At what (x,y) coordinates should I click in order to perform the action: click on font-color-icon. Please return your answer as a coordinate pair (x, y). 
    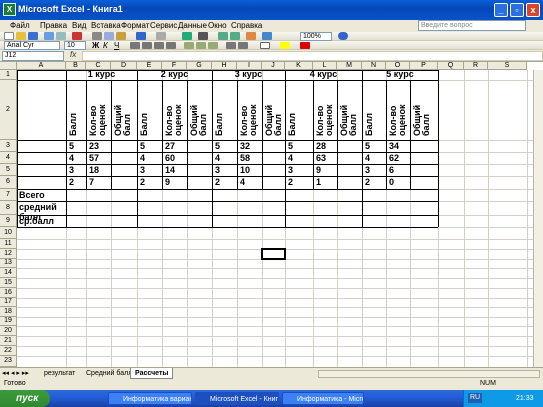
    Looking at the image, I should click on (305, 45).